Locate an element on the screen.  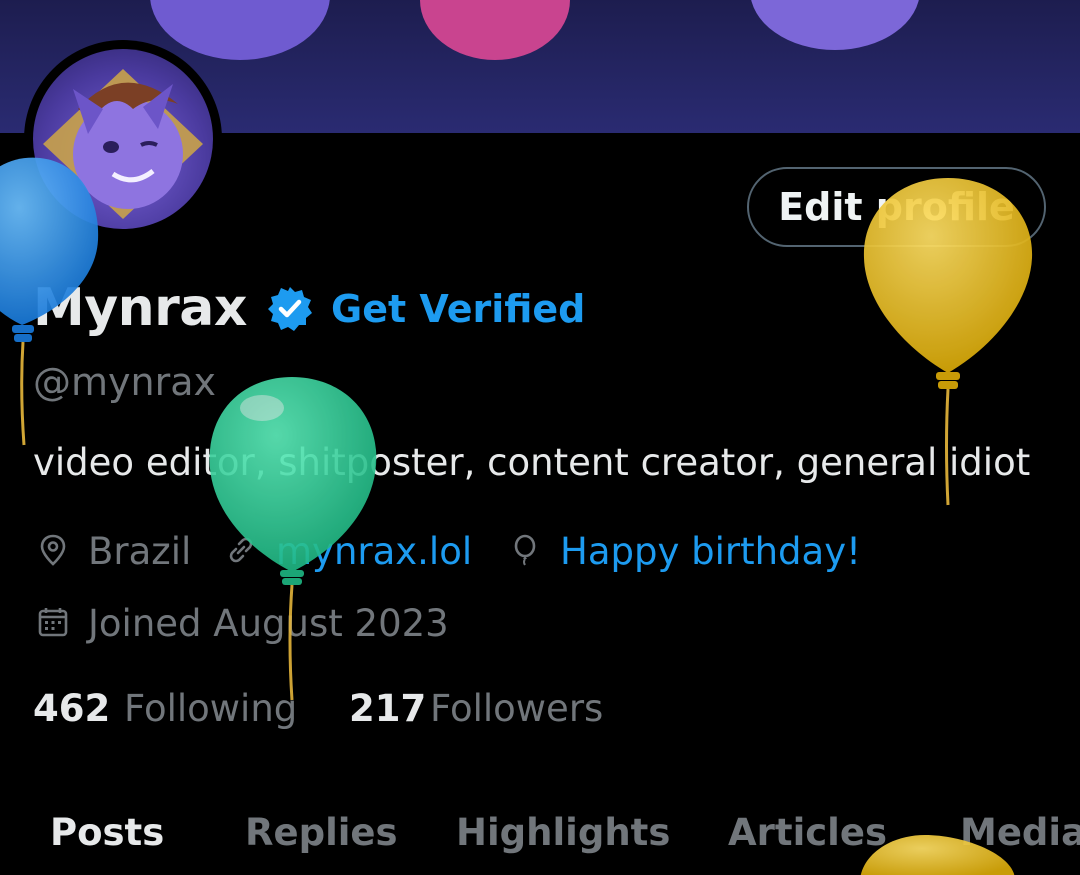
tab-articles: Articles is located at coordinates (807, 833).